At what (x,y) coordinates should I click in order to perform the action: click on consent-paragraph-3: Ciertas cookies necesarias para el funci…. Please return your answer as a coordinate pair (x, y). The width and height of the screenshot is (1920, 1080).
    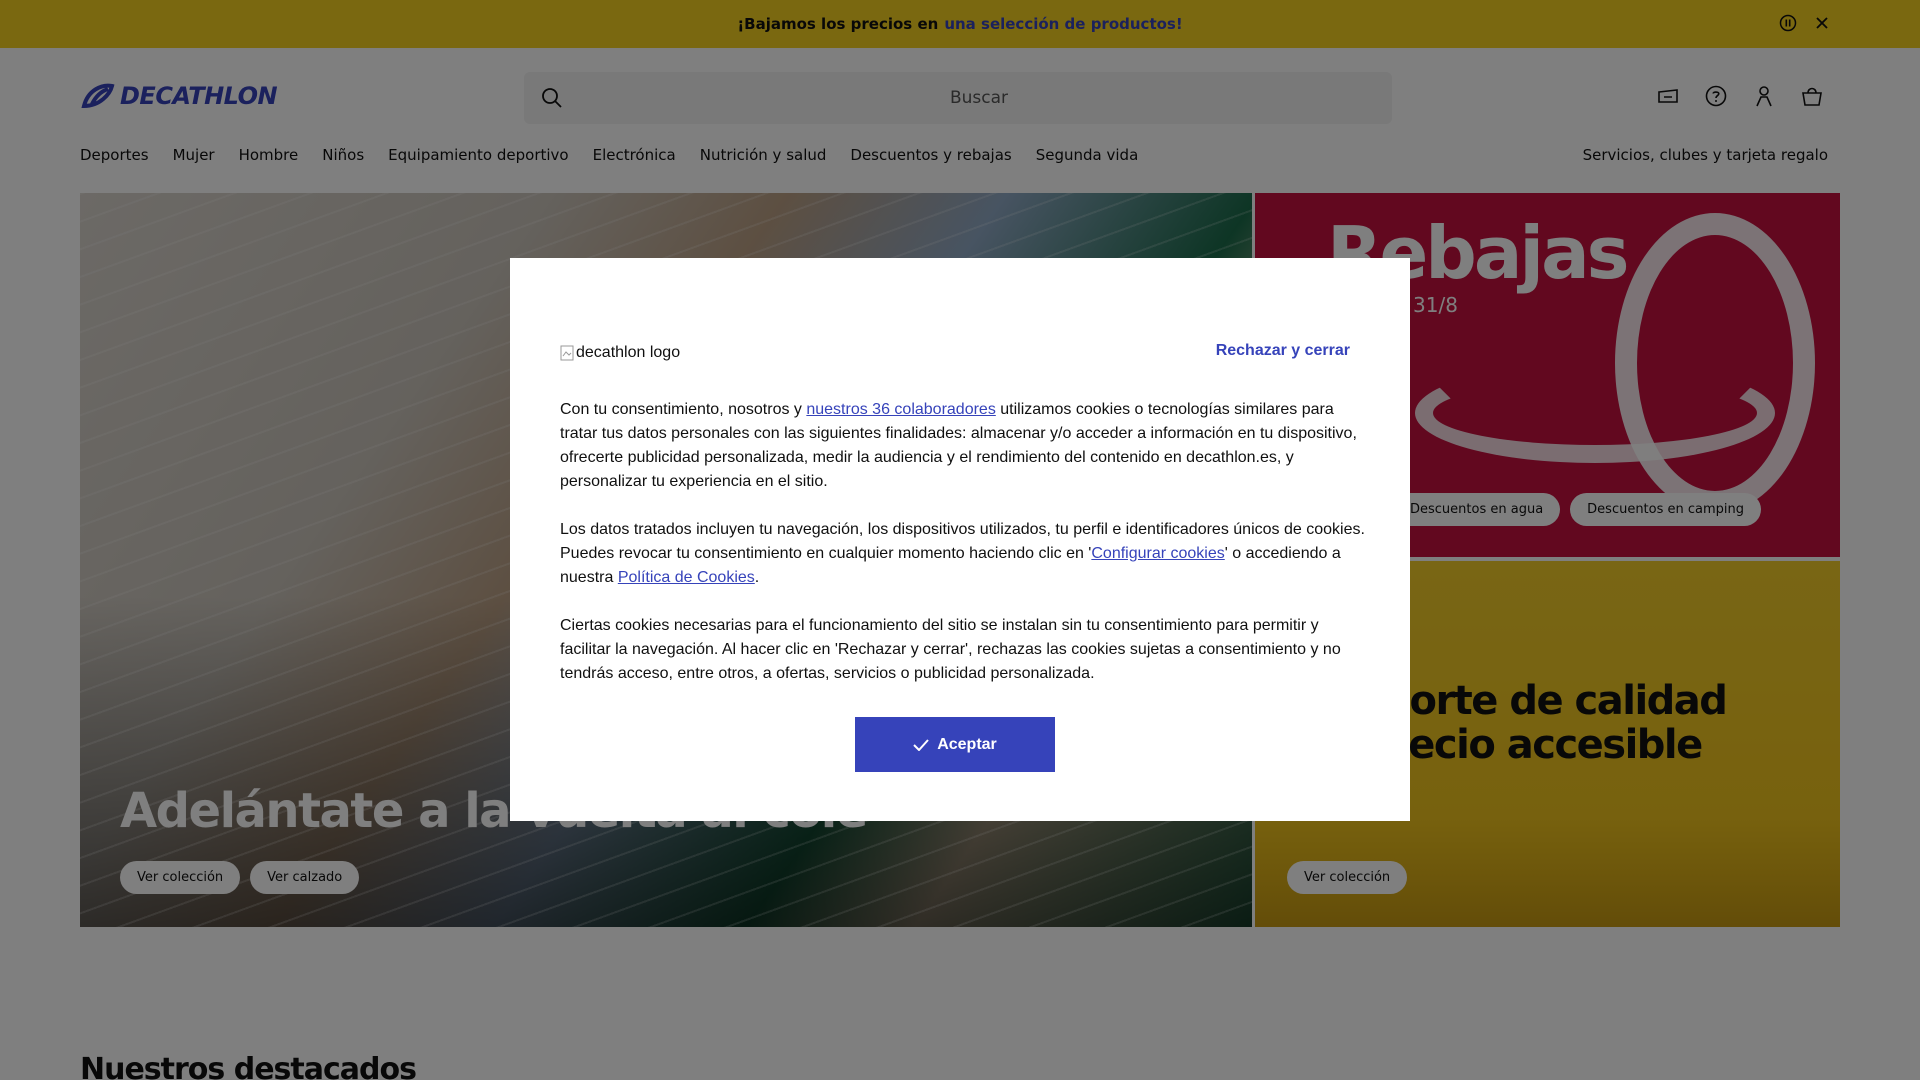
    Looking at the image, I should click on (950, 649).